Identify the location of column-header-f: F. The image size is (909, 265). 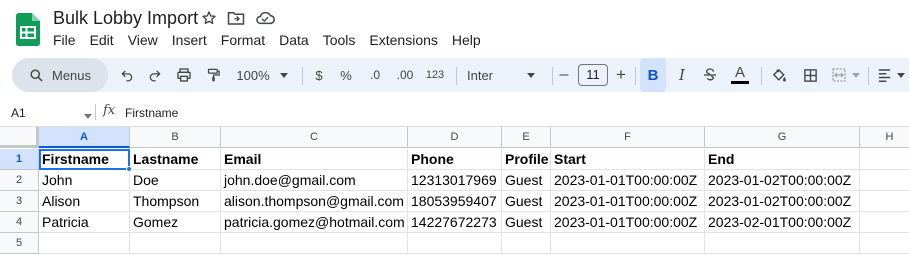
(628, 137).